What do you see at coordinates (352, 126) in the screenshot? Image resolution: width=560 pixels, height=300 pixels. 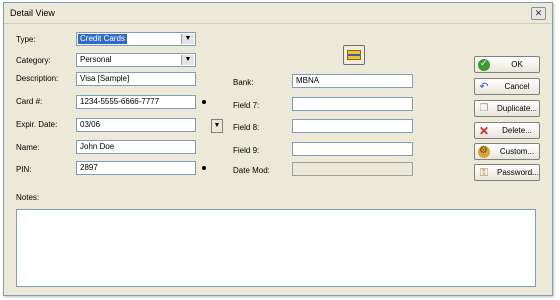 I see `field8-input` at bounding box center [352, 126].